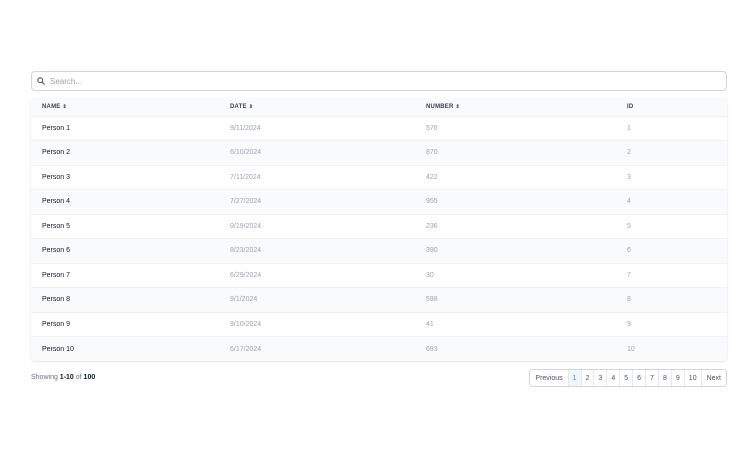  What do you see at coordinates (549, 378) in the screenshot?
I see `previous-button: Previous` at bounding box center [549, 378].